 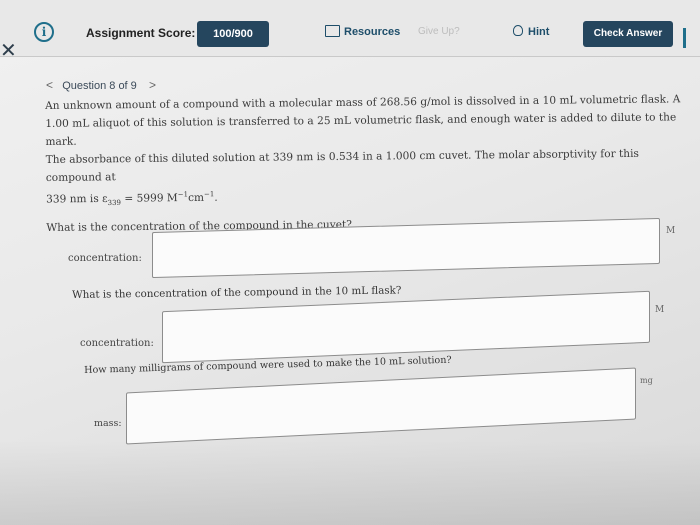 I want to click on previous-question-button: <, so click(x=49, y=85).